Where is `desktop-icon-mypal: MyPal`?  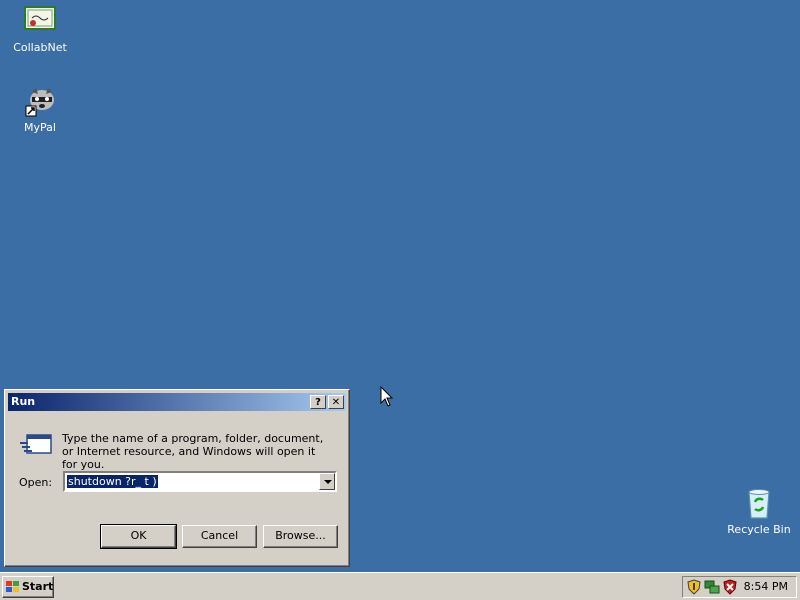
desktop-icon-mypal: MyPal is located at coordinates (40, 110).